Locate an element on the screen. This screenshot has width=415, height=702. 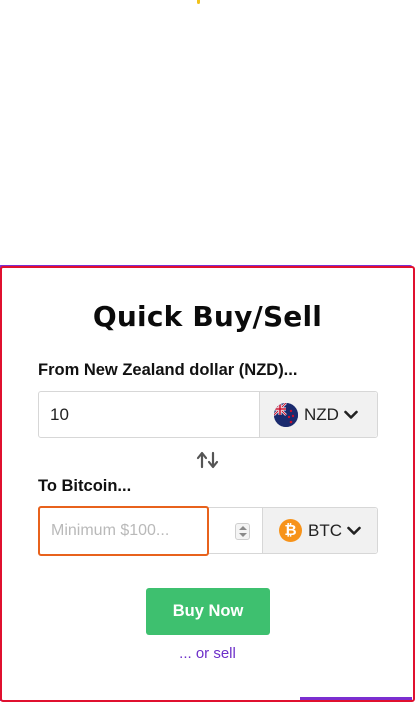
to-amount-input is located at coordinates (123, 531).